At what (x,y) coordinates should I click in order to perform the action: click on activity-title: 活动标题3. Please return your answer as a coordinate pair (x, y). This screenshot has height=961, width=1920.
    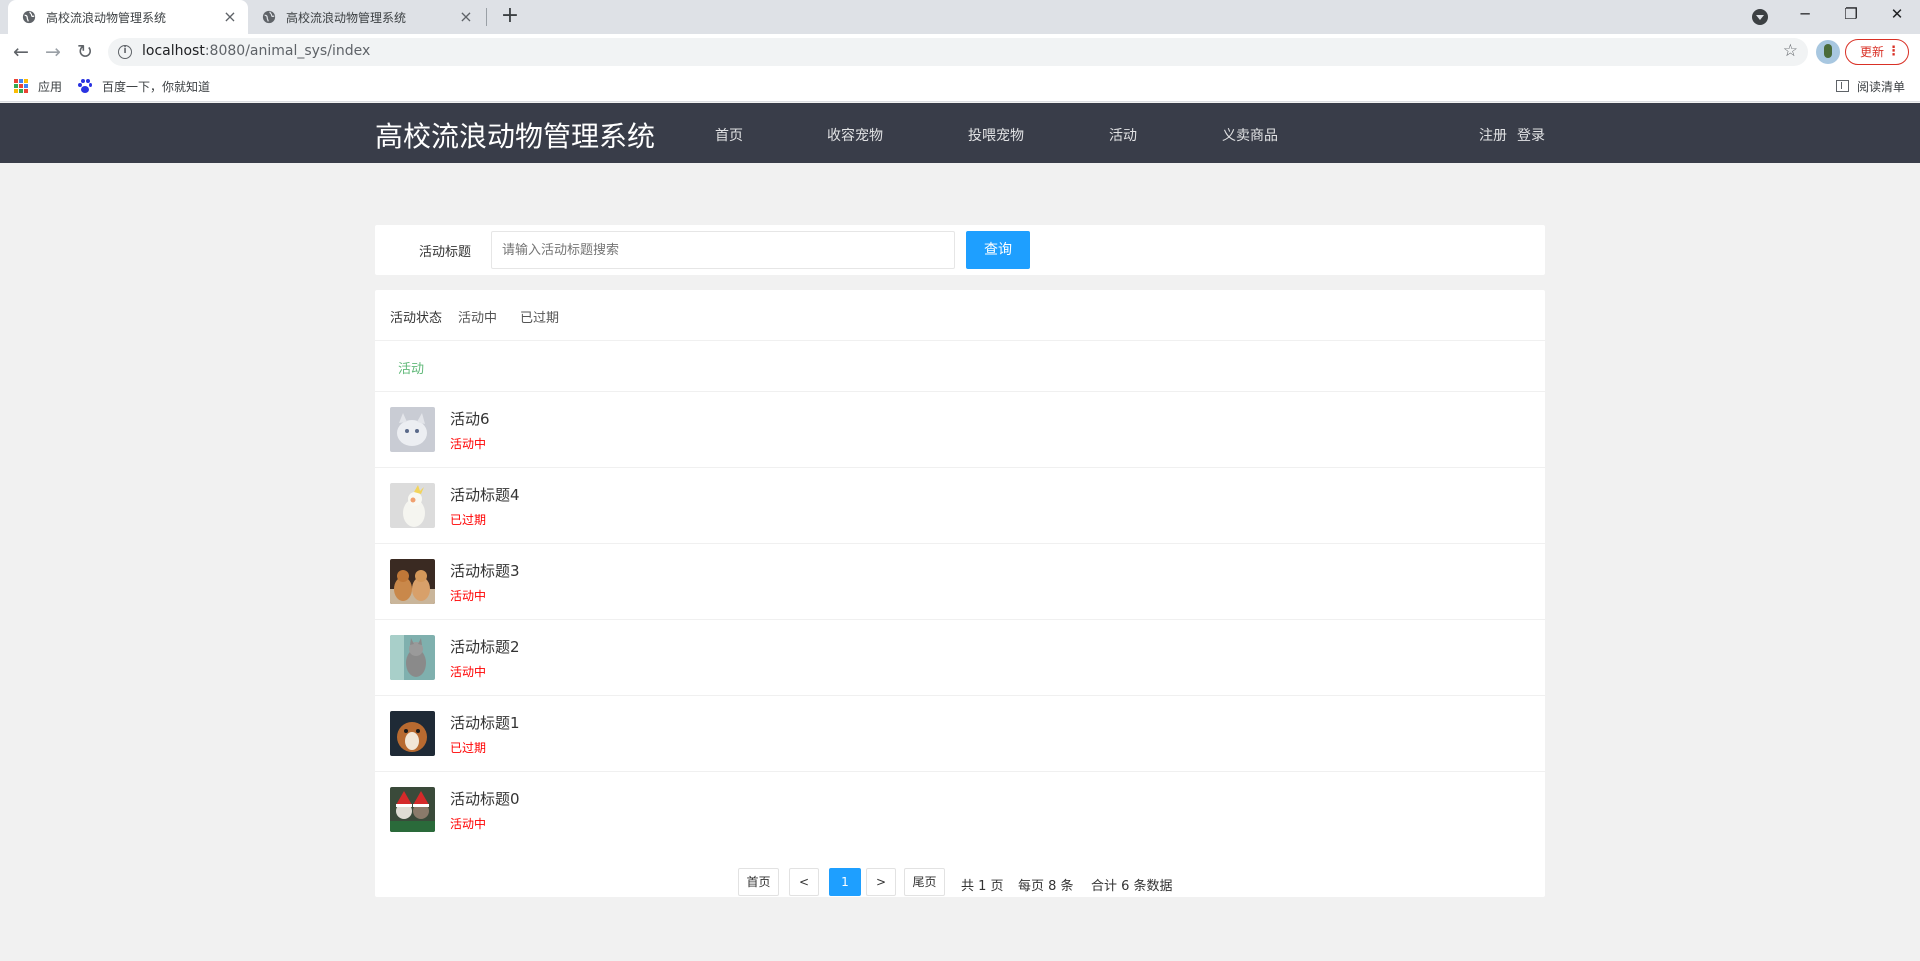
    Looking at the image, I should click on (485, 570).